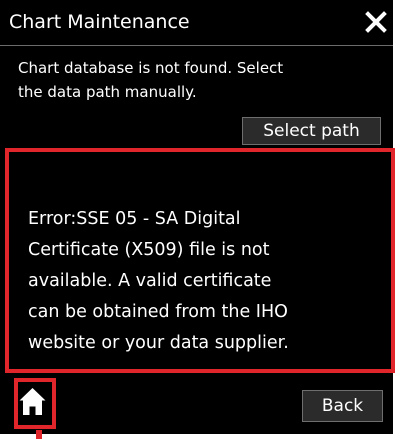 The width and height of the screenshot is (398, 439). I want to click on status-message-line-2: the data path manually., so click(107, 92).